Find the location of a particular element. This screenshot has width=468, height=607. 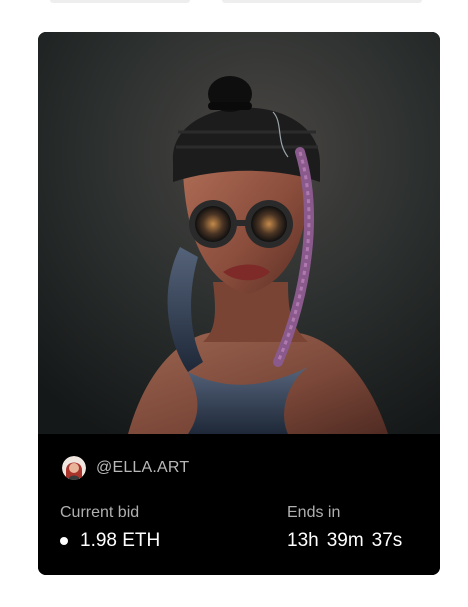

ends-in-label: Ends in is located at coordinates (314, 512).